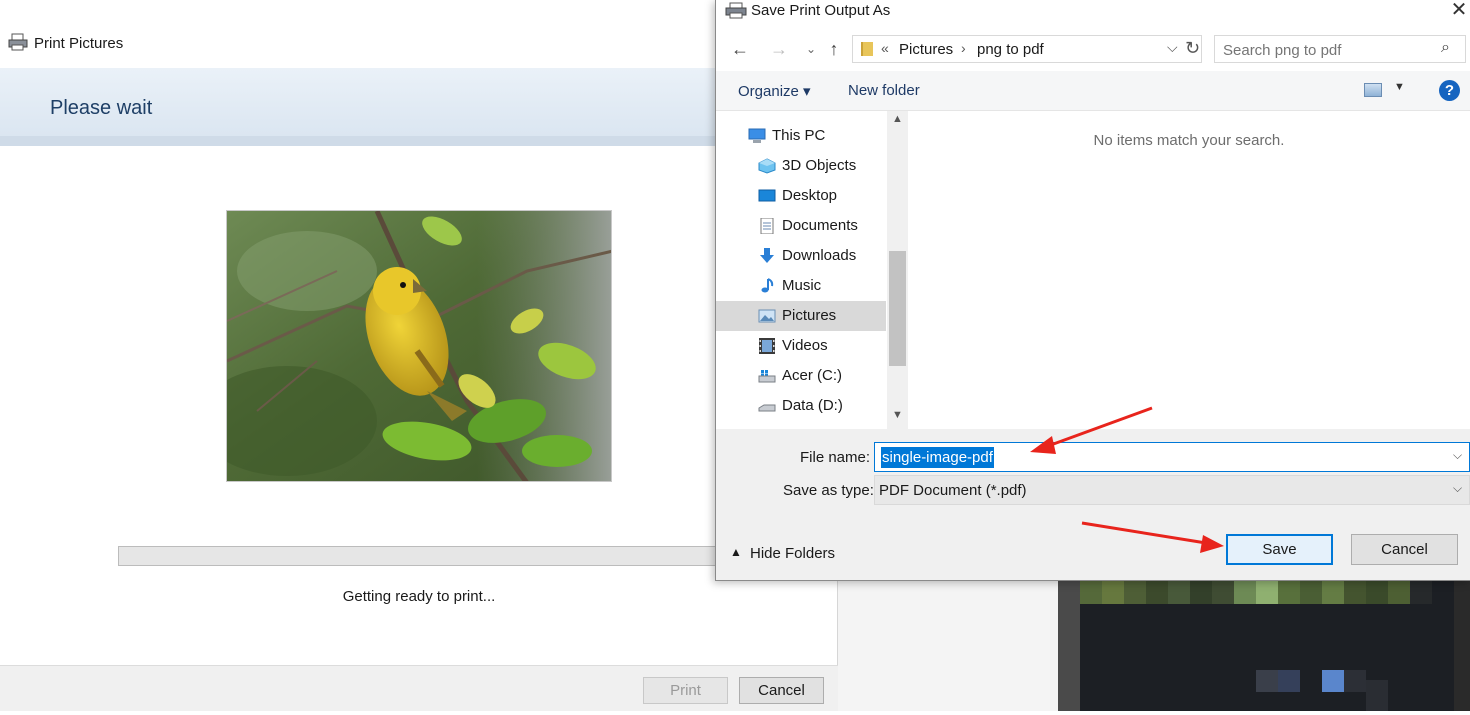 This screenshot has width=1470, height=715. Describe the element at coordinates (820, 225) in the screenshot. I see `nav-item-label: Documents` at that location.